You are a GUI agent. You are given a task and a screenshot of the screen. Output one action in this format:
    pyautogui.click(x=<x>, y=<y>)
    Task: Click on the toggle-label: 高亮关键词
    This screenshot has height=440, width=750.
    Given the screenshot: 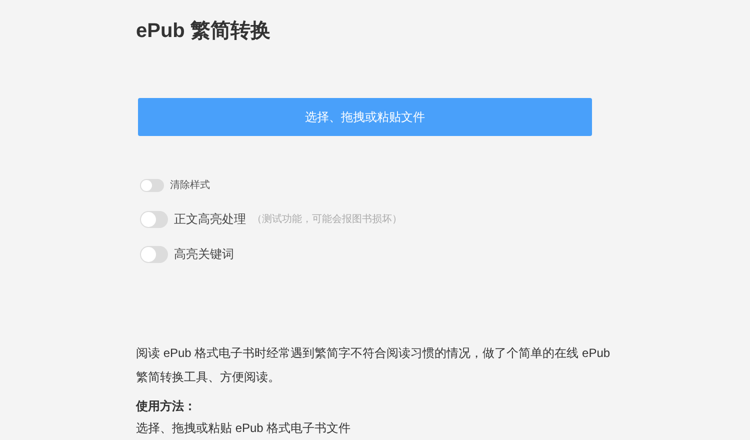 What is the action you would take?
    pyautogui.click(x=204, y=254)
    